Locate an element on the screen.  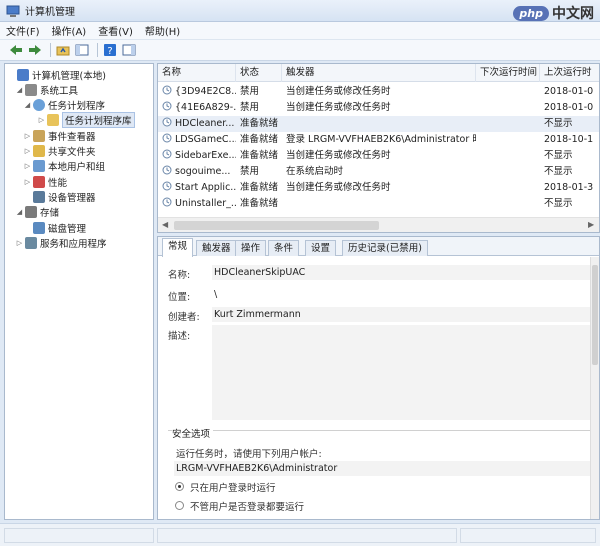
column-header-next-run: 下次运行时间 is located at coordinates (508, 73).